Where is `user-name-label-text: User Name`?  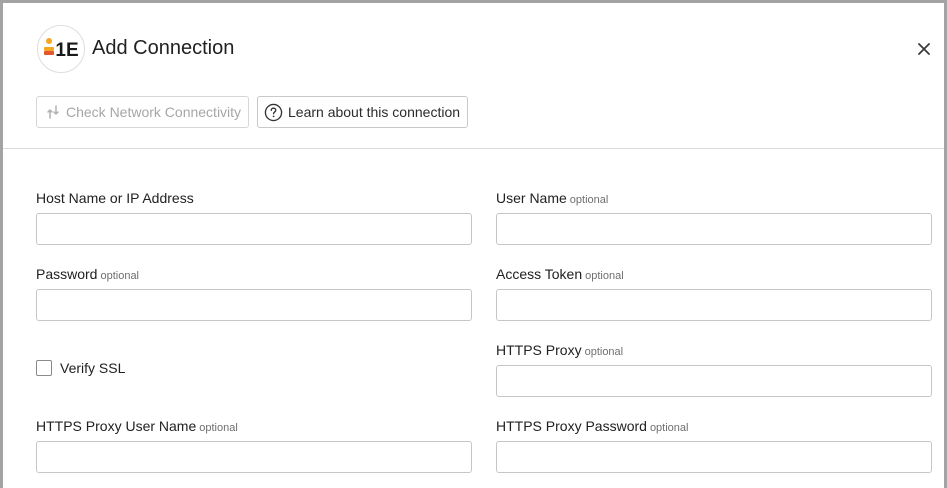 user-name-label-text: User Name is located at coordinates (531, 198).